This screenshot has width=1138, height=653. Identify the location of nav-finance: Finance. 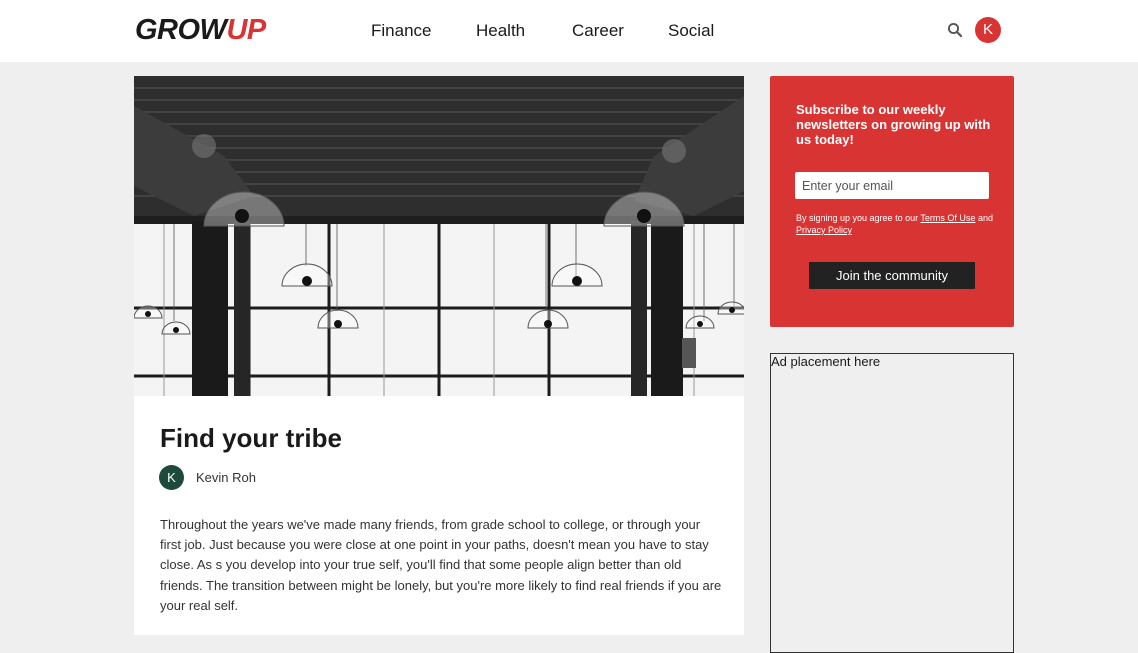
(401, 31).